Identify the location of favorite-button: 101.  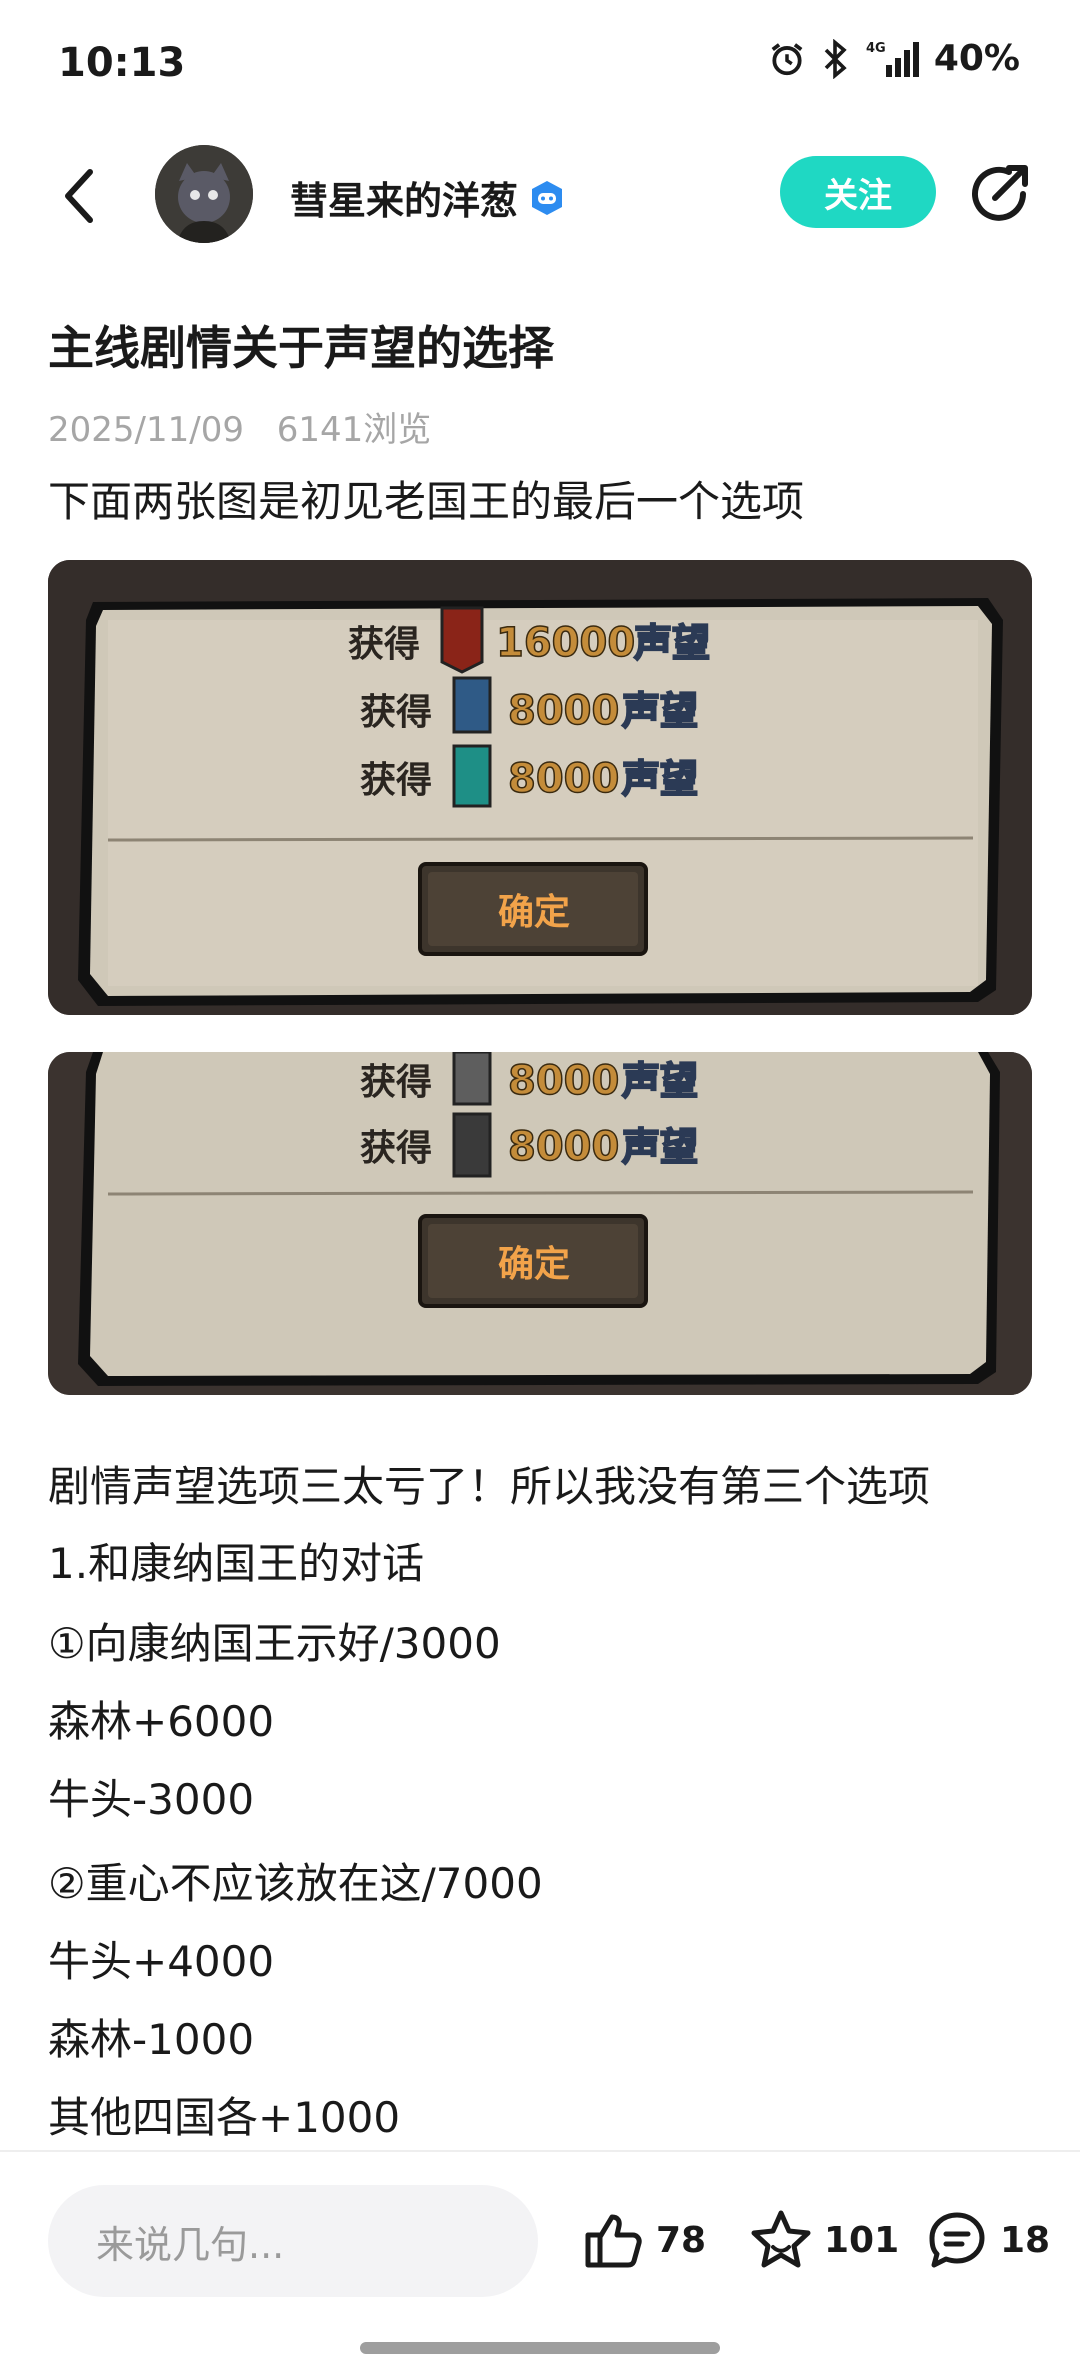
(823, 2240).